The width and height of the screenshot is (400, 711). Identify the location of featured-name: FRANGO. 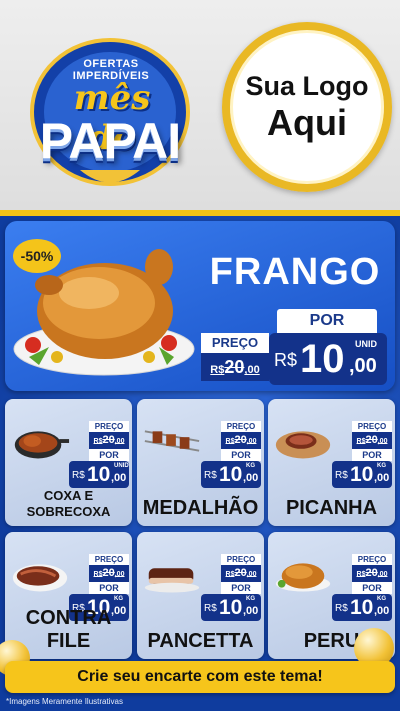
(295, 272).